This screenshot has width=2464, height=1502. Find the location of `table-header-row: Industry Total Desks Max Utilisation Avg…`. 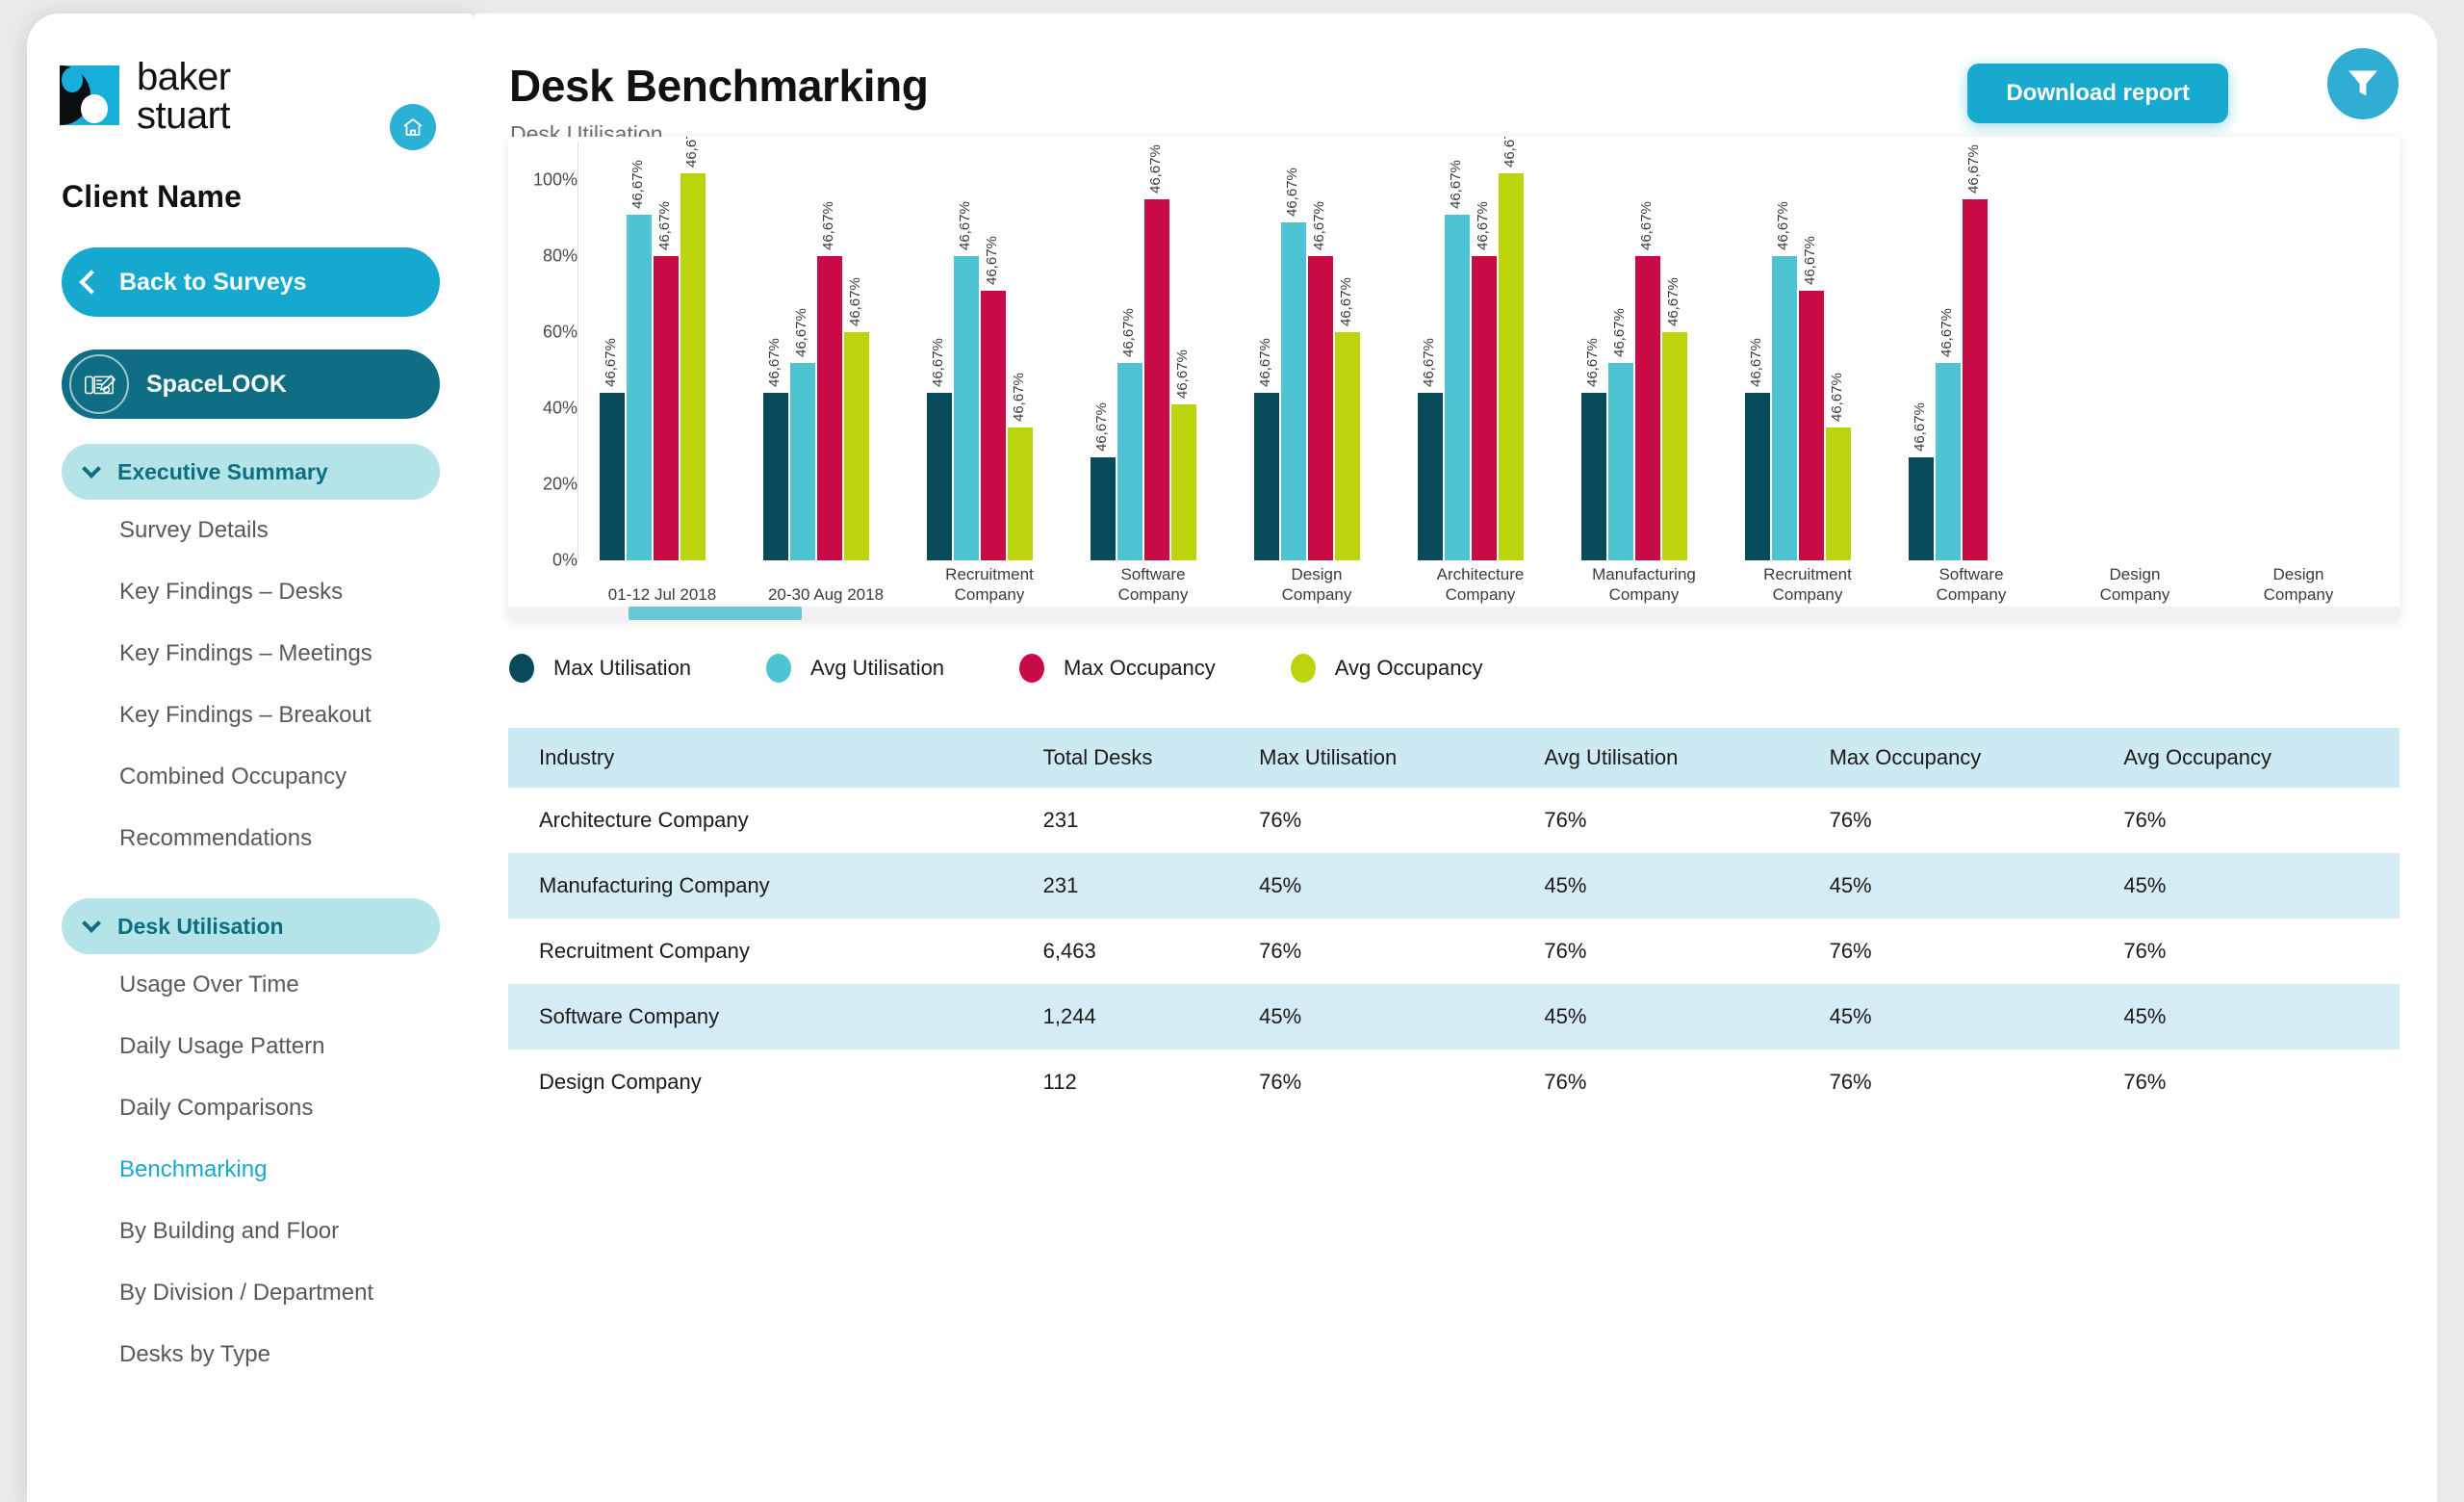

table-header-row: Industry Total Desks Max Utilisation Avg… is located at coordinates (1454, 758).